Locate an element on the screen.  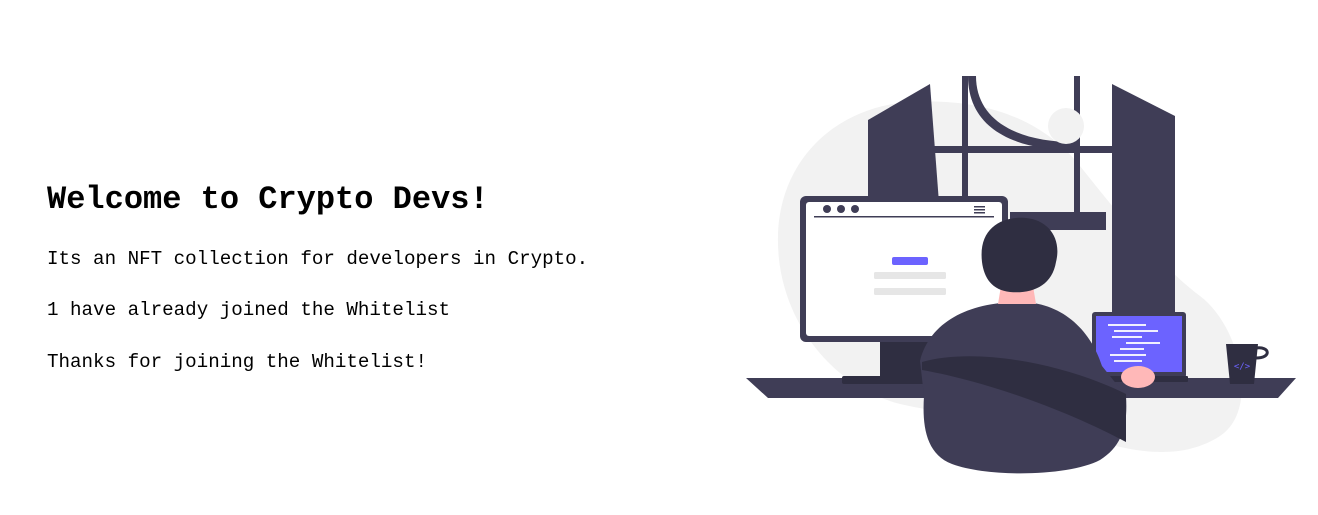
screen-accent-bar is located at coordinates (910, 261).